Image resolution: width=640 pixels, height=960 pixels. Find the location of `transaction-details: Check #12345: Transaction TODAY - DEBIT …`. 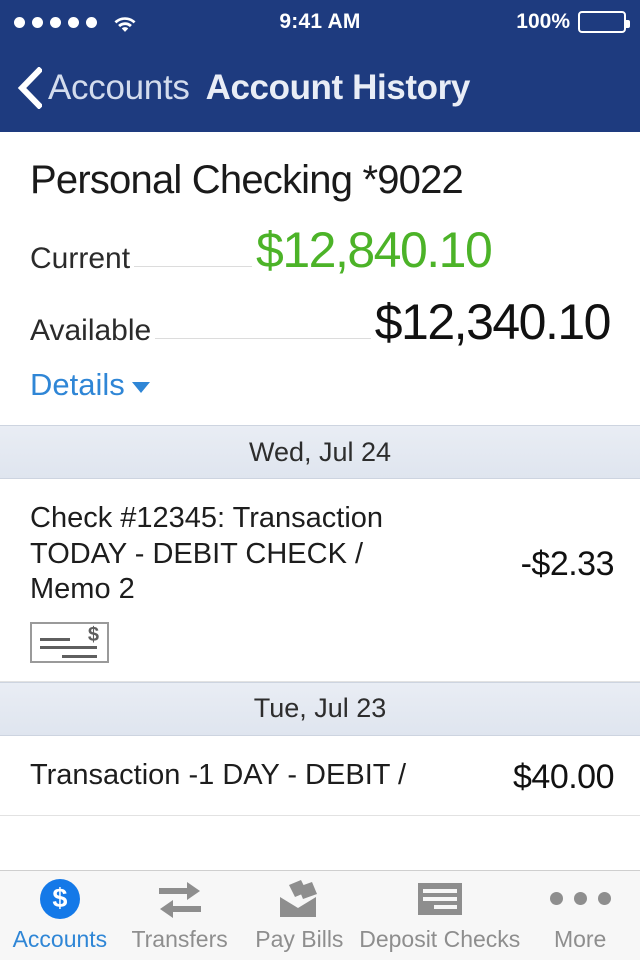

transaction-details: Check #12345: Transaction TODAY - DEBIT … is located at coordinates (230, 582).